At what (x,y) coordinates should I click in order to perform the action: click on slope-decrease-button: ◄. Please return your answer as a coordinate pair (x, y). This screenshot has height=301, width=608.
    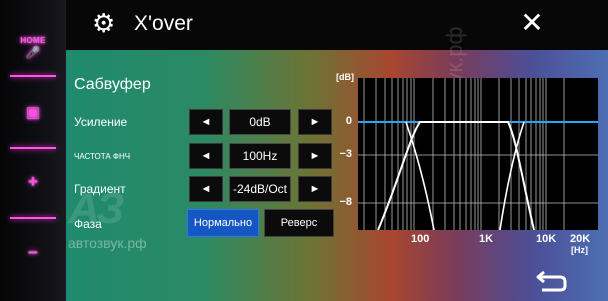
    Looking at the image, I should click on (206, 189).